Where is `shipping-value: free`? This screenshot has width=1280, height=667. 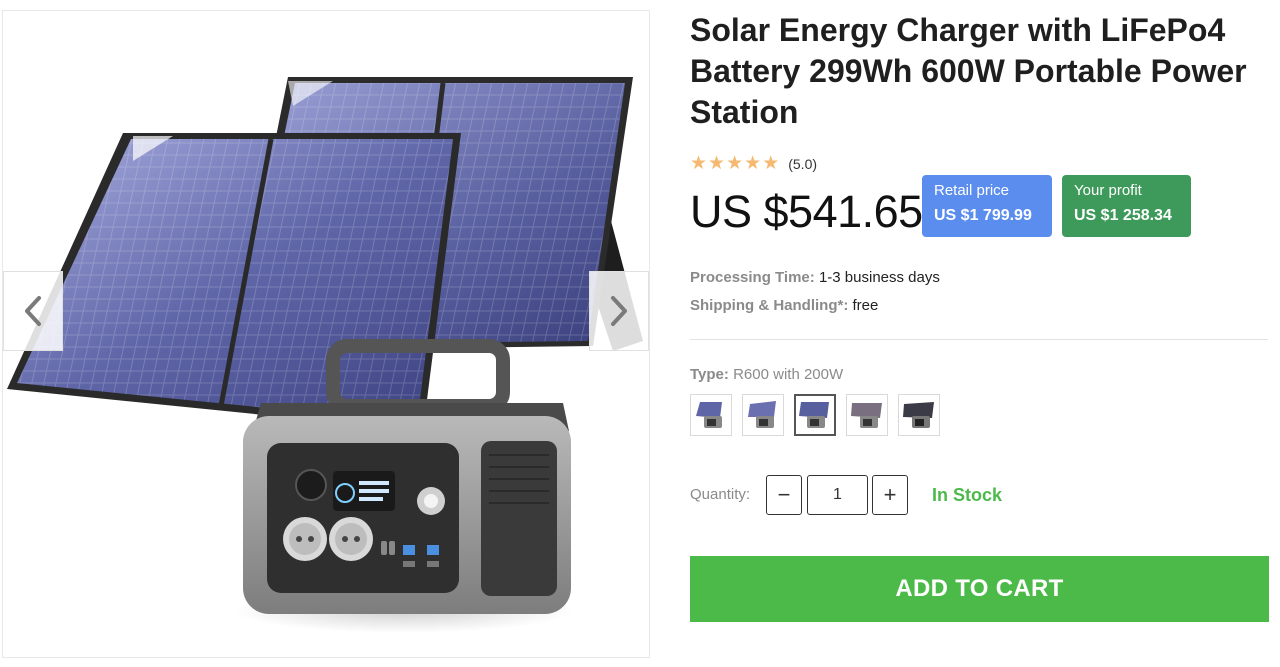 shipping-value: free is located at coordinates (865, 305).